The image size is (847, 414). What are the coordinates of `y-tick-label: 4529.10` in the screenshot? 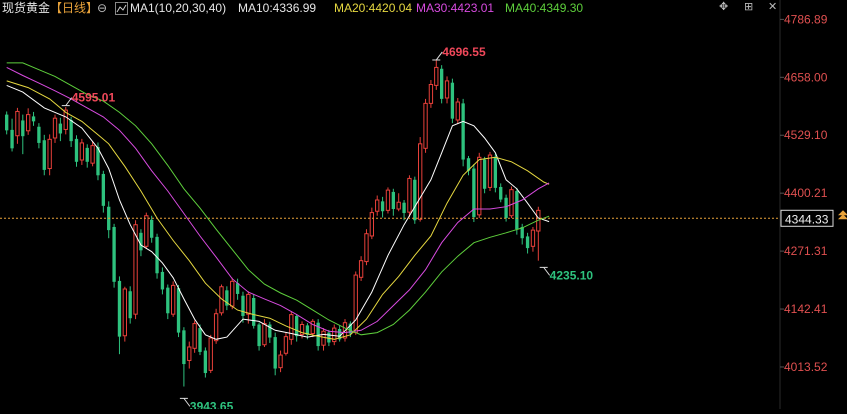 It's located at (806, 135).